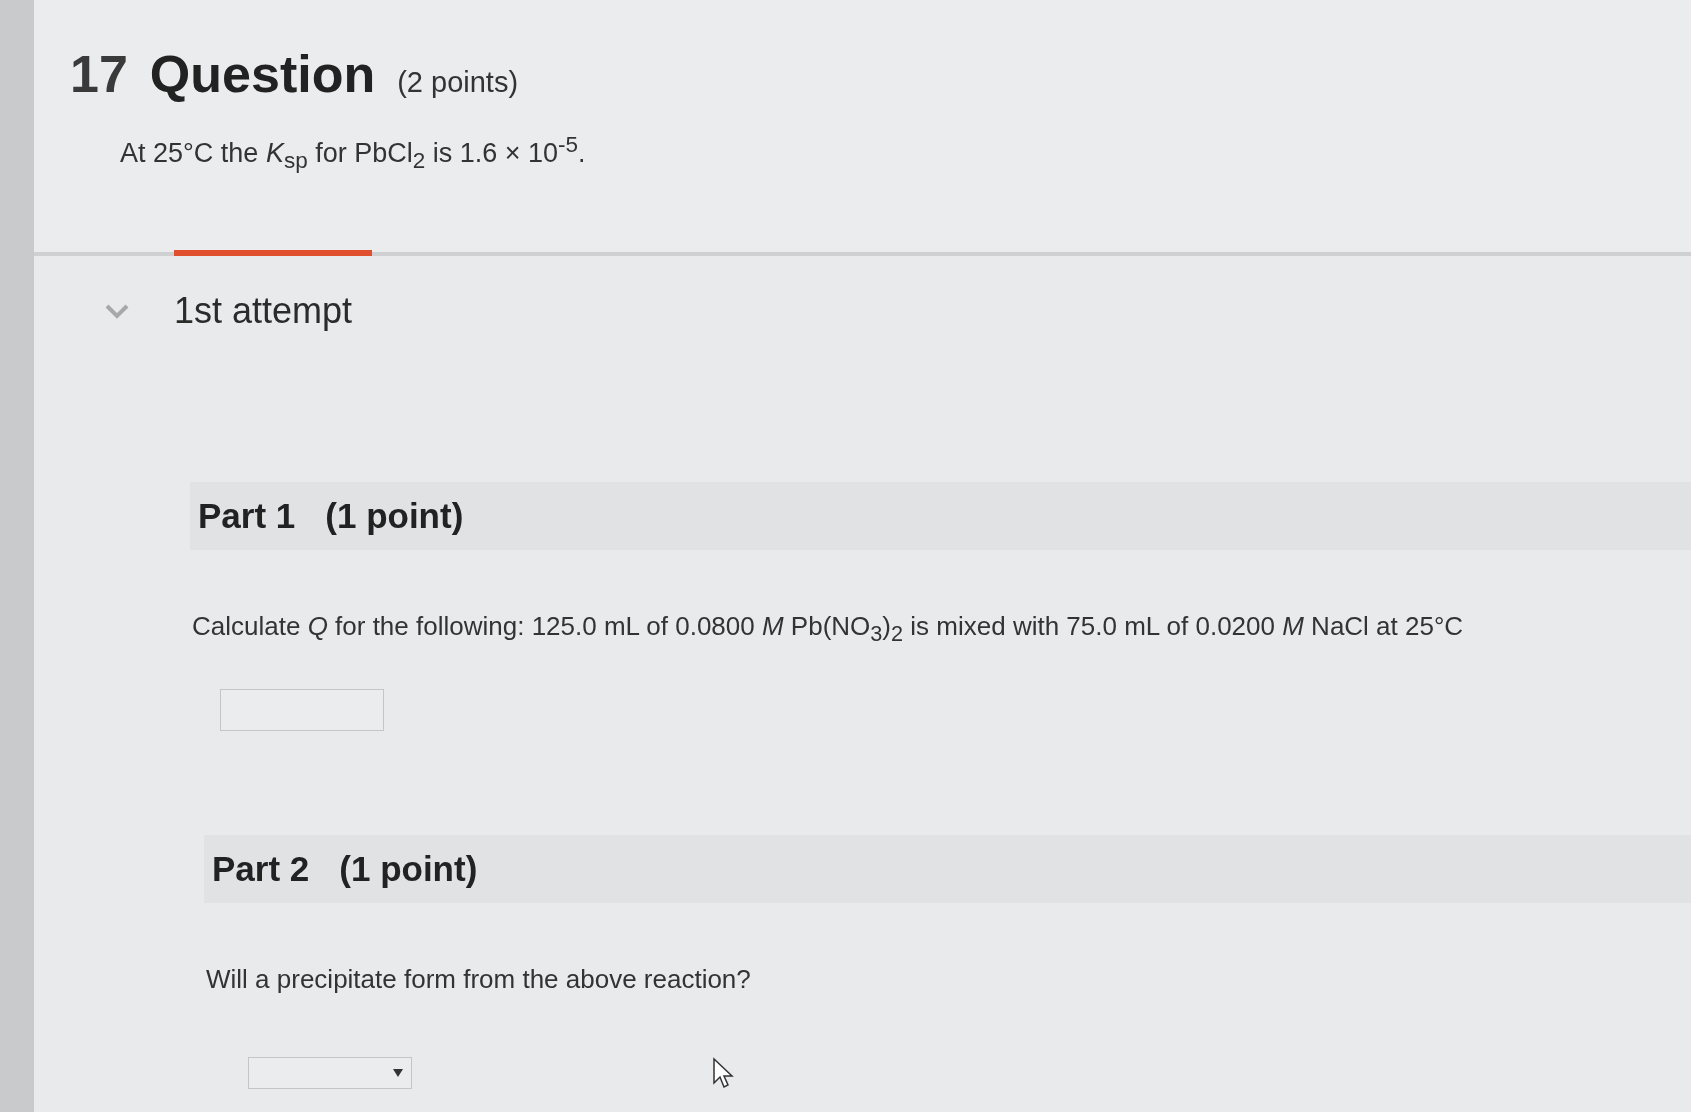 The width and height of the screenshot is (1691, 1112). What do you see at coordinates (398, 1072) in the screenshot?
I see `dropdown-arrow-icon` at bounding box center [398, 1072].